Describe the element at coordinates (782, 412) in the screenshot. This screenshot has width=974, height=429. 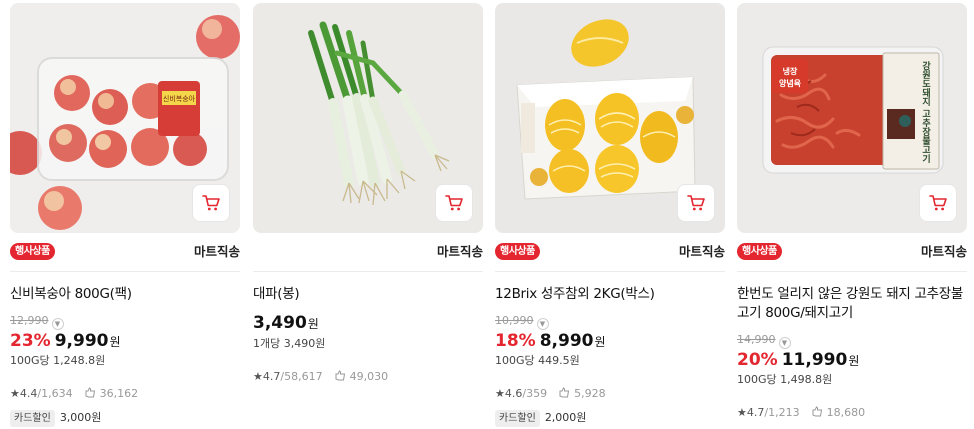
I see `review-count: /1,213` at that location.